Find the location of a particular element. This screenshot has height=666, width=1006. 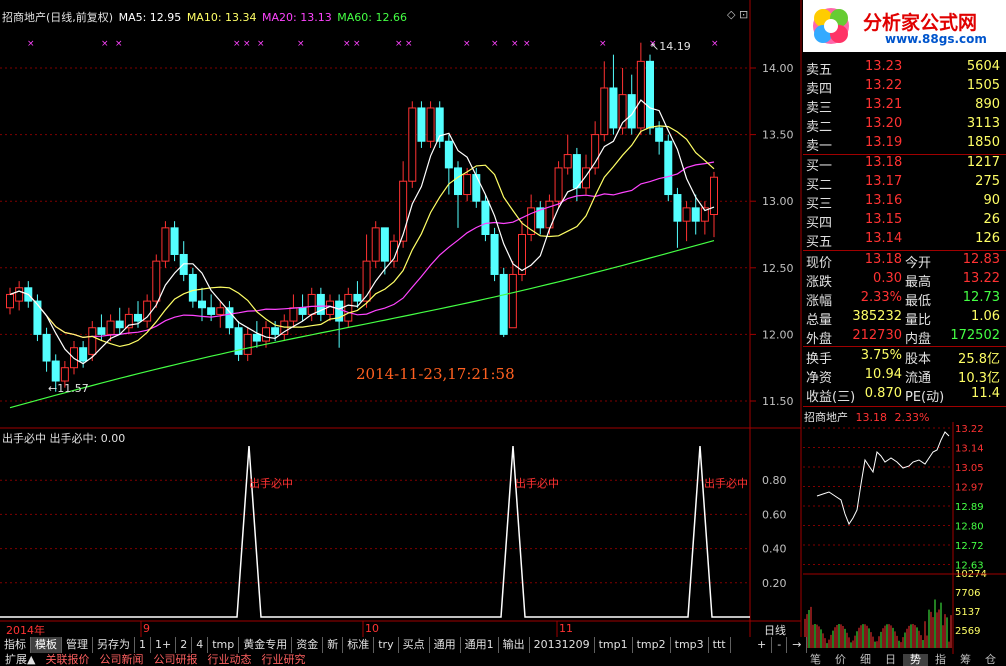

toolbar-tab-12: 标准 is located at coordinates (359, 645).